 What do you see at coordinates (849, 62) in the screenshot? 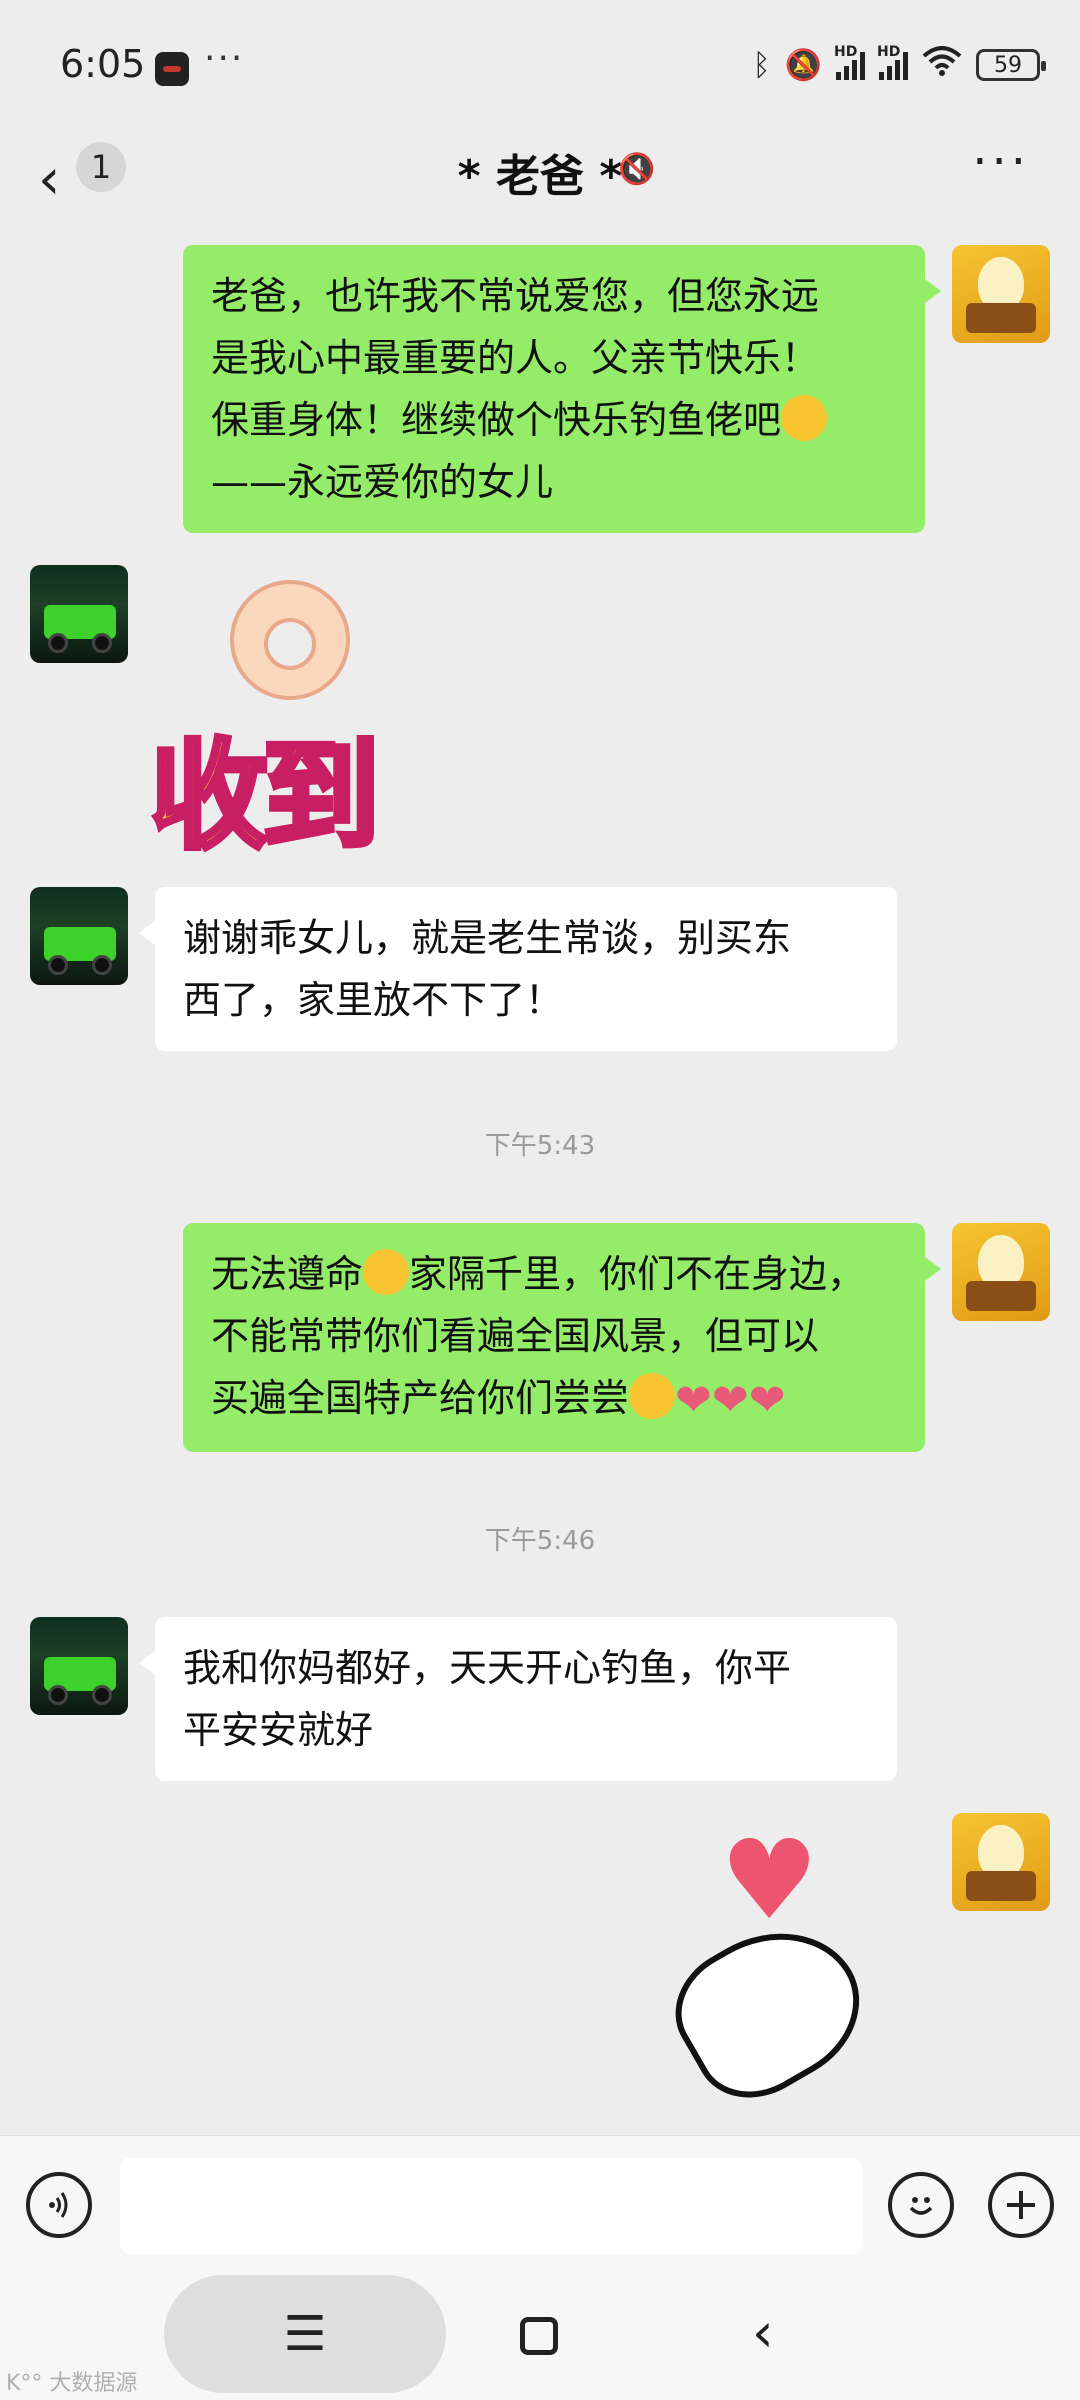
I see `signal-icon: HD` at bounding box center [849, 62].